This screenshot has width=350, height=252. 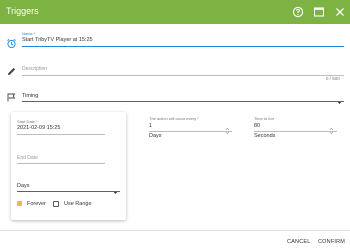 What do you see at coordinates (340, 12) in the screenshot?
I see `close-icon` at bounding box center [340, 12].